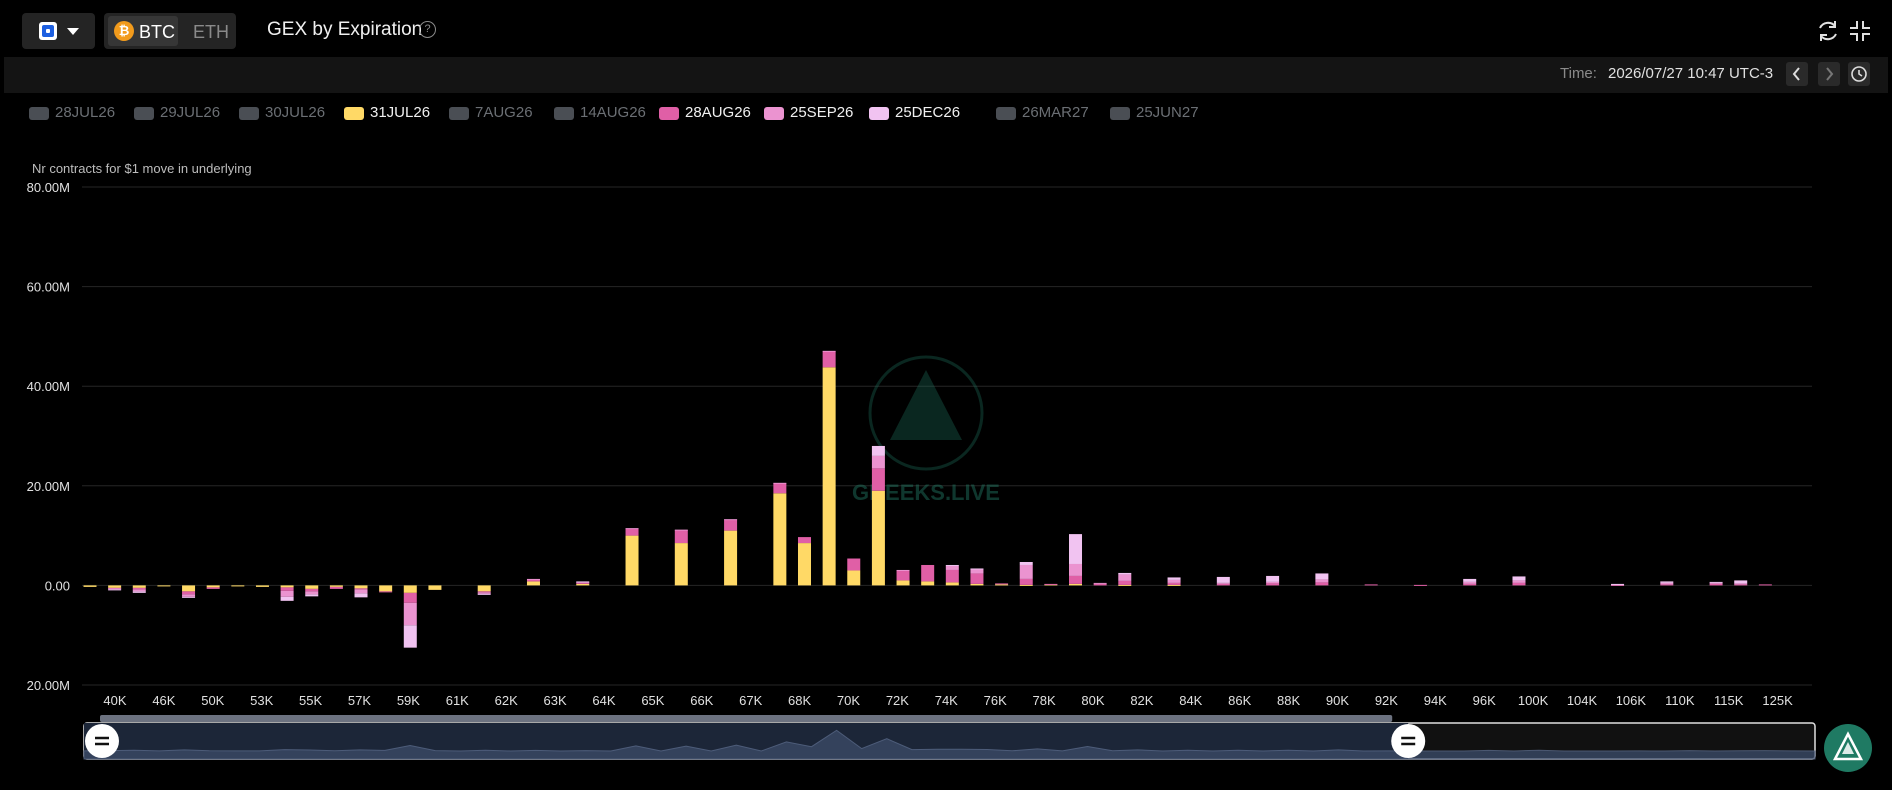  What do you see at coordinates (1026, 581) in the screenshot?
I see `bar-28aug26-78k` at bounding box center [1026, 581].